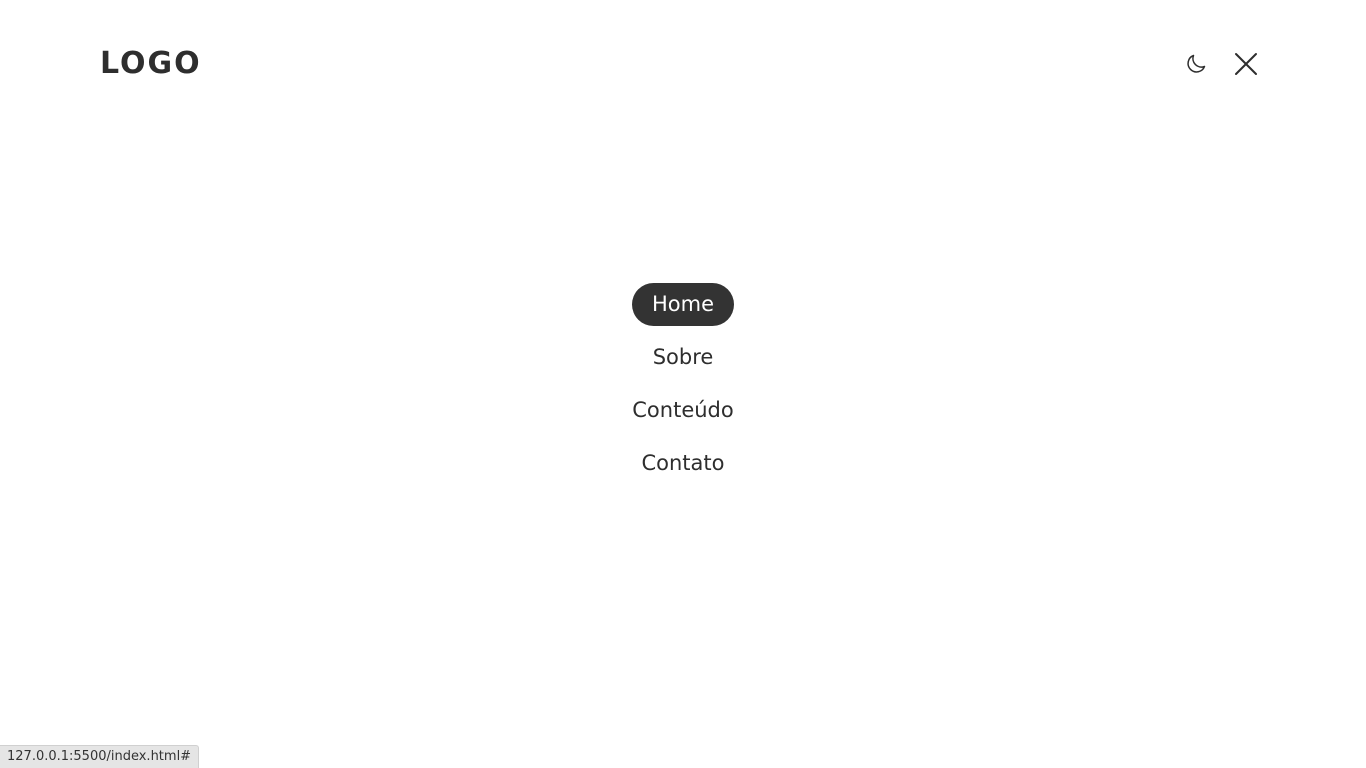 The width and height of the screenshot is (1366, 768). I want to click on theme-toggle-button, so click(1196, 64).